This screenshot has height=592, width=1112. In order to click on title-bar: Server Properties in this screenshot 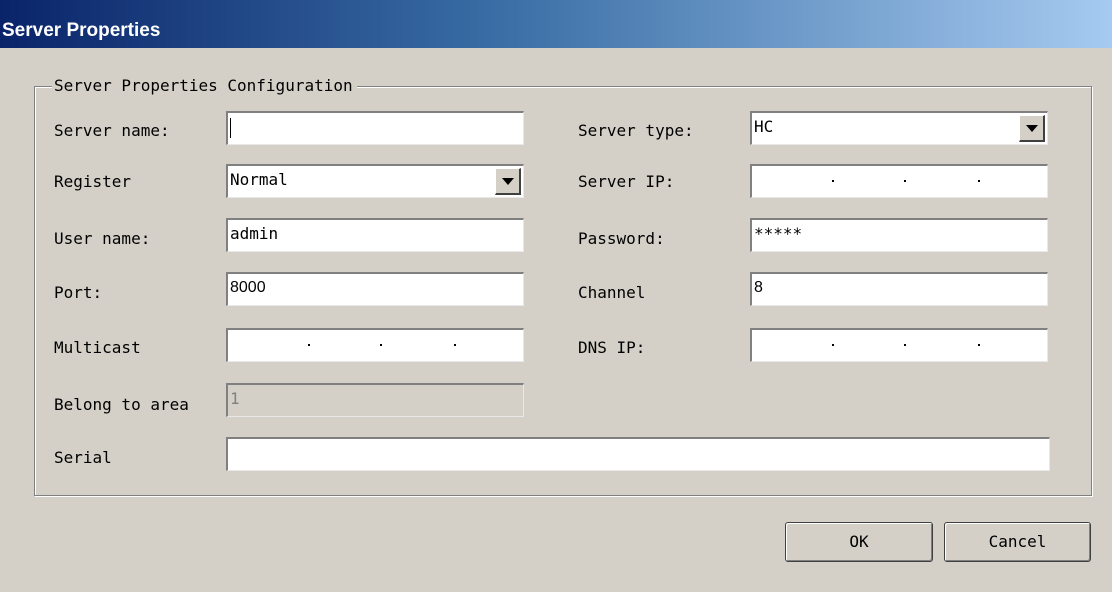, I will do `click(556, 24)`.